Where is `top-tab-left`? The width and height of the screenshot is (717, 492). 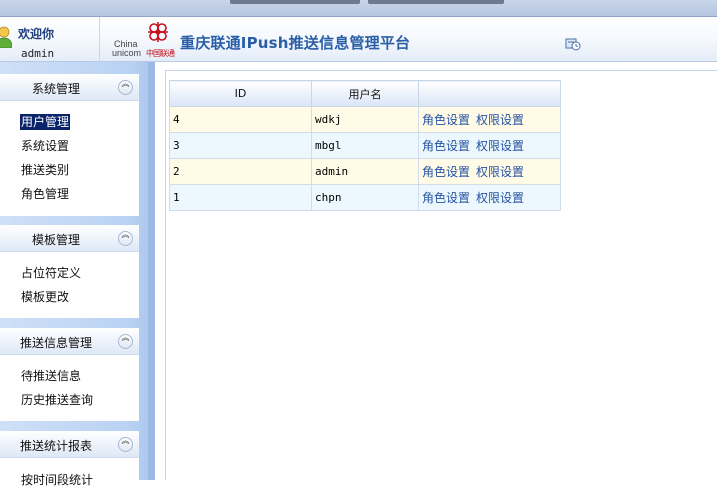 top-tab-left is located at coordinates (295, 2).